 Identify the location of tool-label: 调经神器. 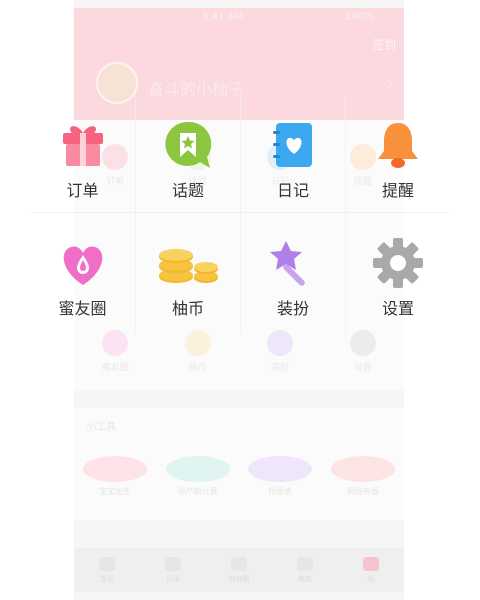
(362, 491).